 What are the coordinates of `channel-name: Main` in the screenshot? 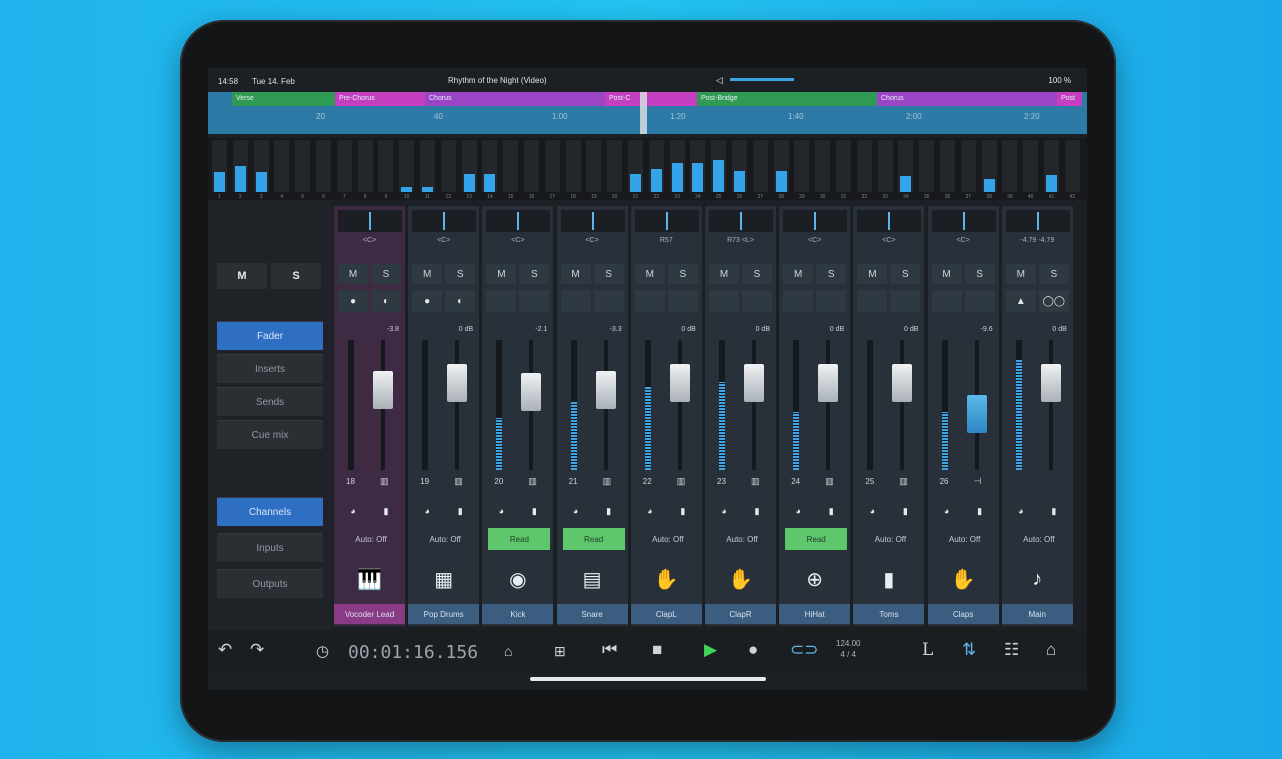 It's located at (1037, 614).